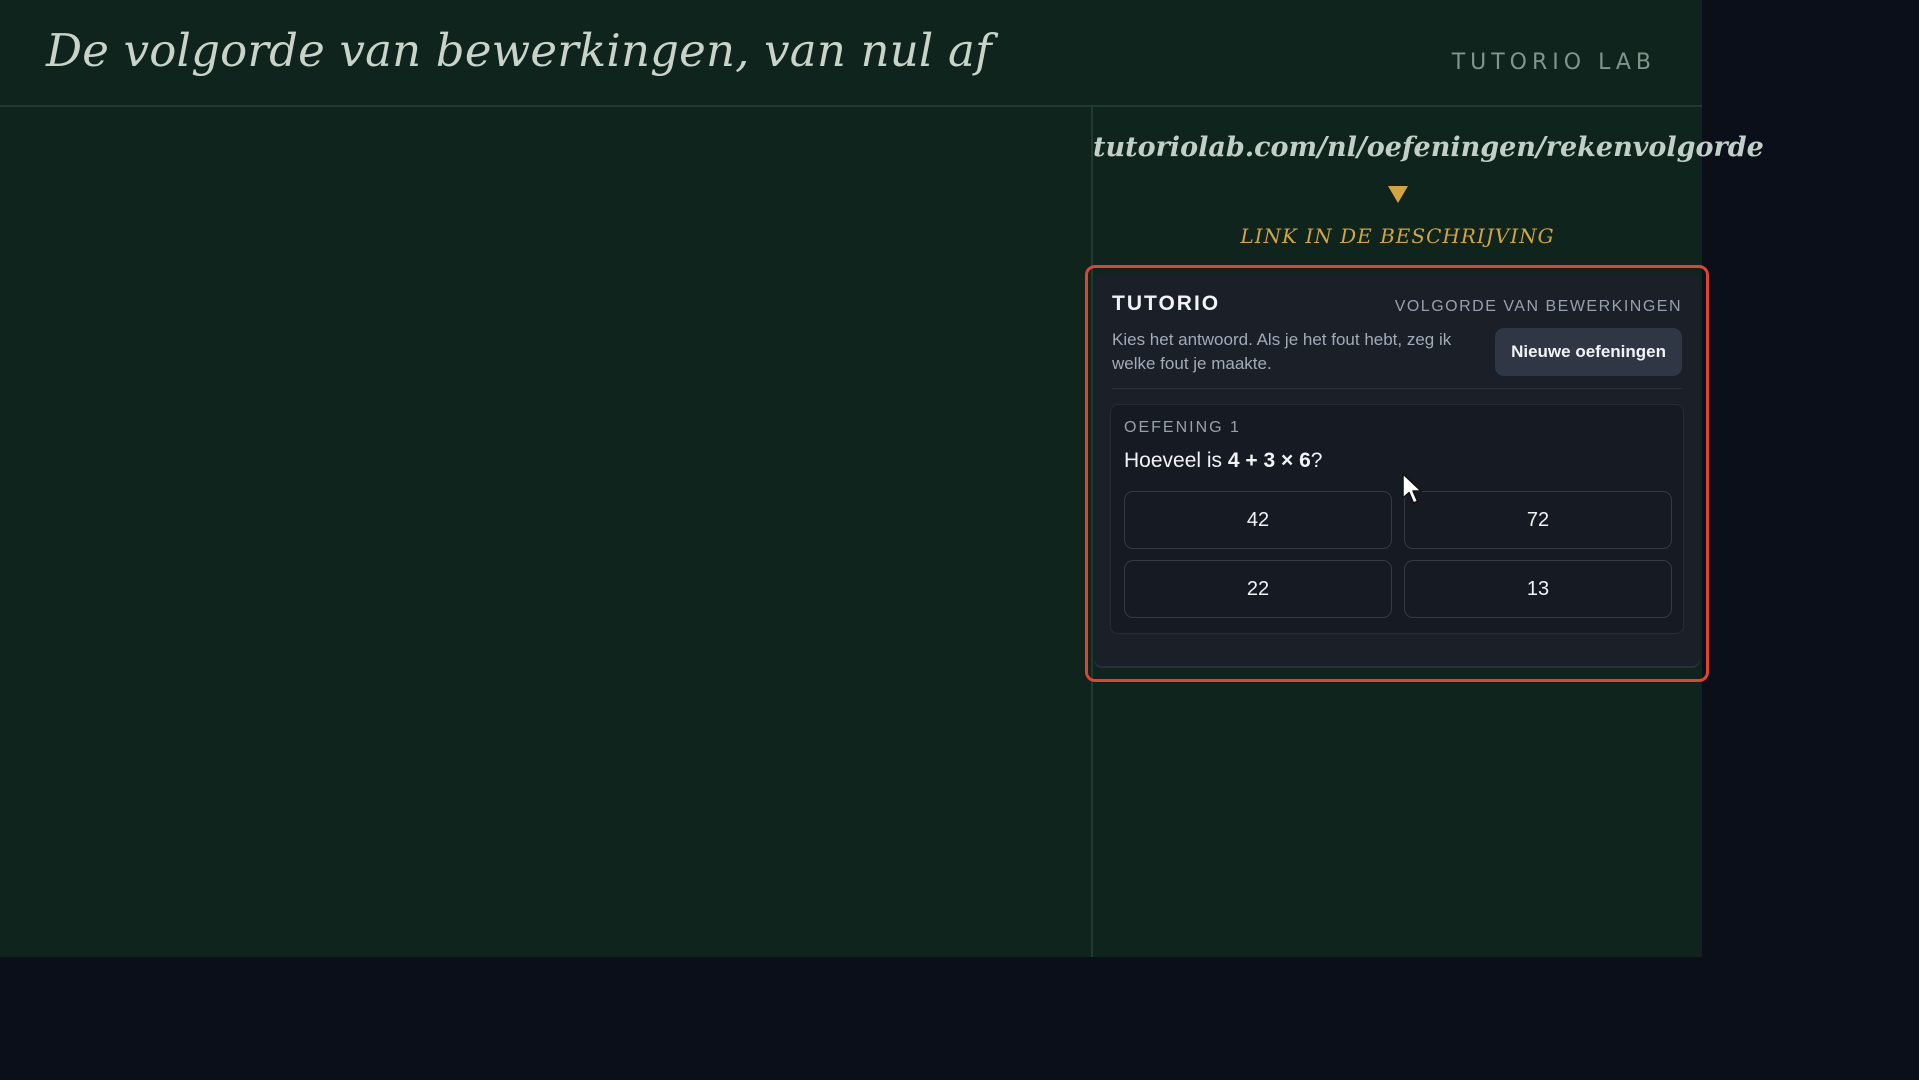 This screenshot has height=1080, width=1919. I want to click on question-prefix: Hoeveel is, so click(1176, 460).